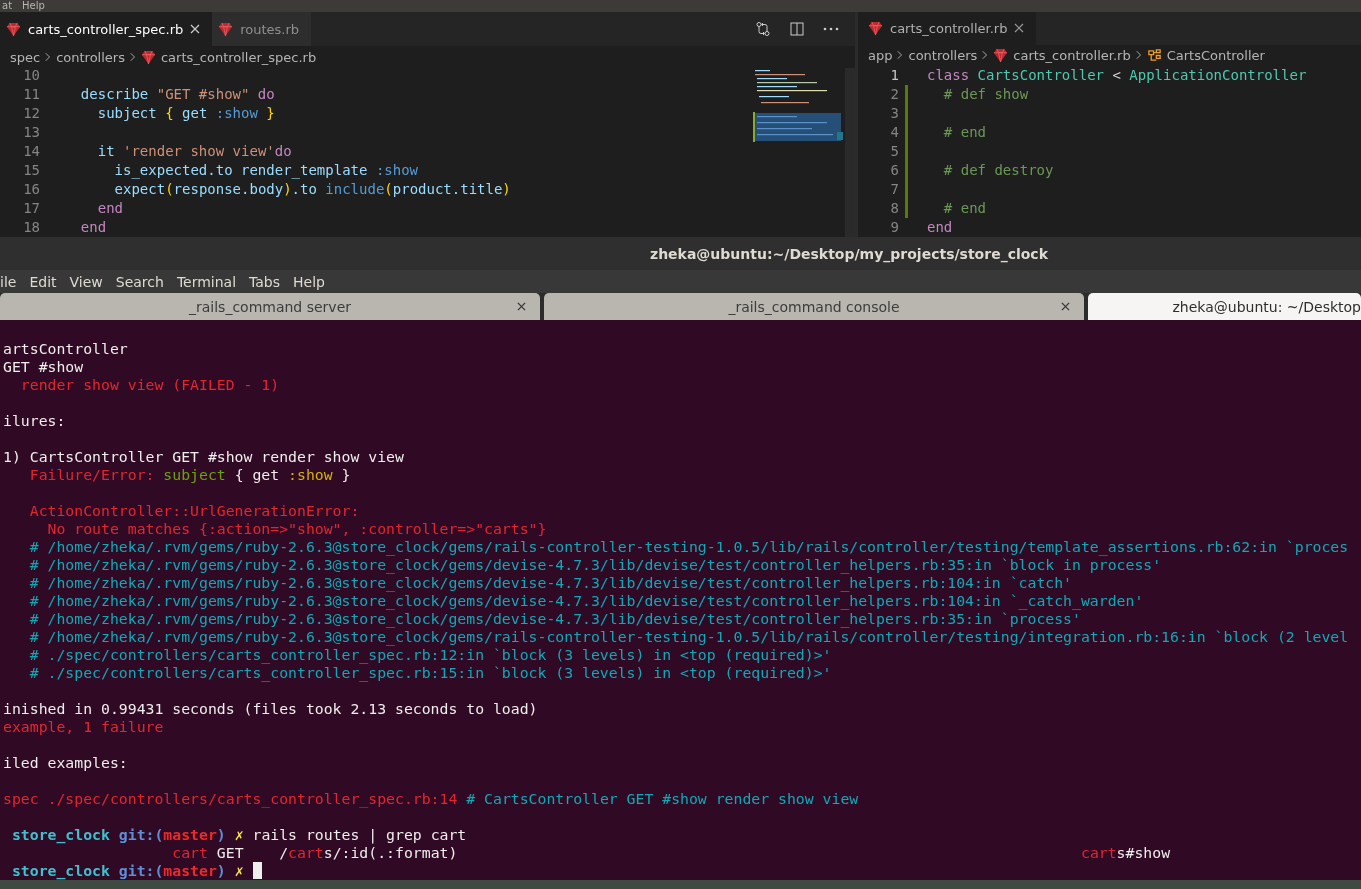 The height and width of the screenshot is (889, 1361). I want to click on class-symbol-icon, so click(1154, 55).